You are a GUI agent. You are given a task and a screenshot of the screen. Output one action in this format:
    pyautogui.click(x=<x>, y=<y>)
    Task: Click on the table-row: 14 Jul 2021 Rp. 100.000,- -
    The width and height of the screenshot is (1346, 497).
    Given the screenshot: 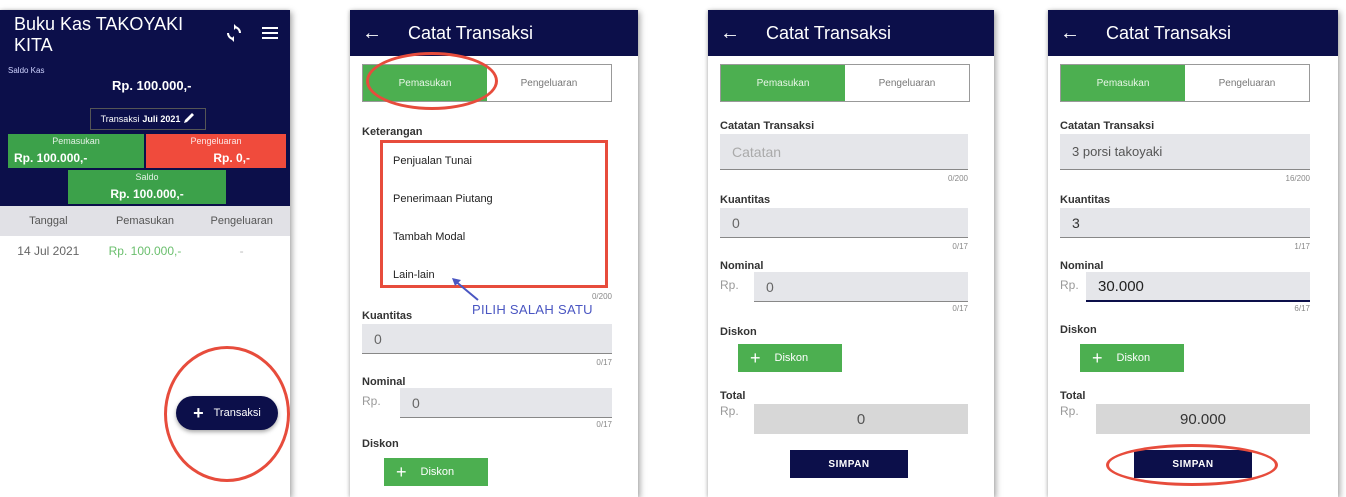 What is the action you would take?
    pyautogui.click(x=145, y=251)
    